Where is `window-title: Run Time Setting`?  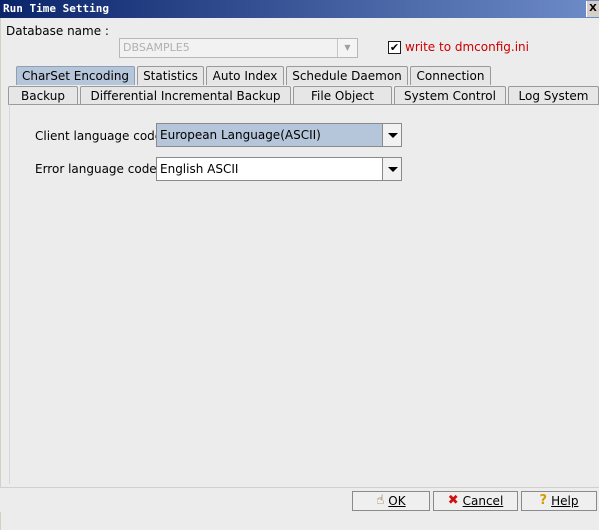
window-title: Run Time Setting is located at coordinates (56, 8).